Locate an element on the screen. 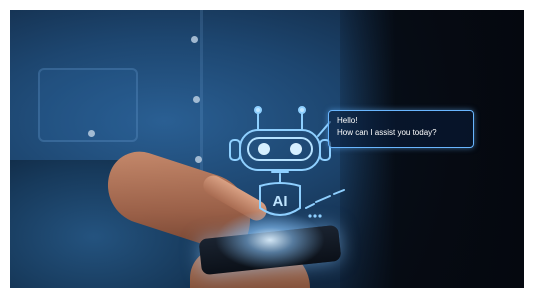 This screenshot has width=534, height=298. chat-bubble: Hello! How can I assist you today? is located at coordinates (401, 129).